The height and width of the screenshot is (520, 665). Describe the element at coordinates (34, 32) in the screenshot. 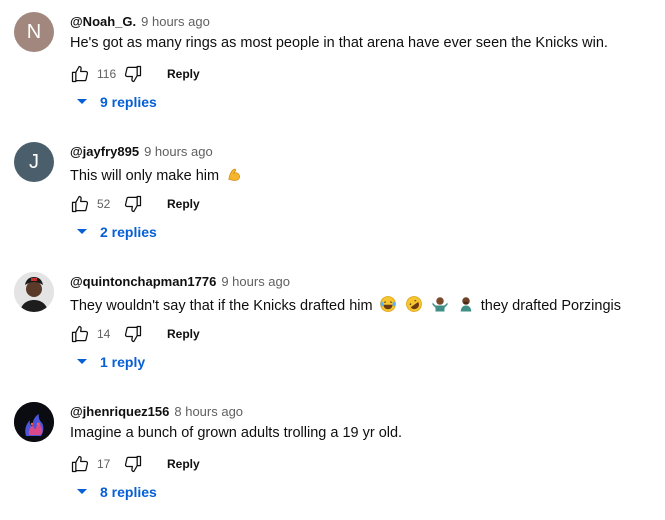

I see `avatar: N` at that location.